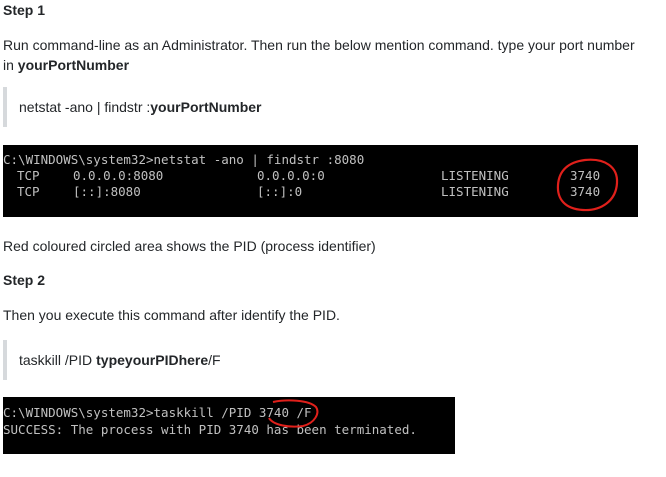 This screenshot has width=666, height=477. Describe the element at coordinates (85, 107) in the screenshot. I see `netstat-command-text: netstat -ano | findstr :` at that location.